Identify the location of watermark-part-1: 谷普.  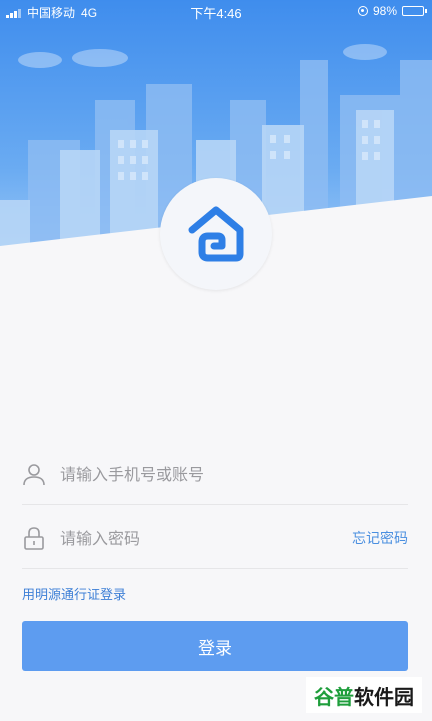
(334, 696).